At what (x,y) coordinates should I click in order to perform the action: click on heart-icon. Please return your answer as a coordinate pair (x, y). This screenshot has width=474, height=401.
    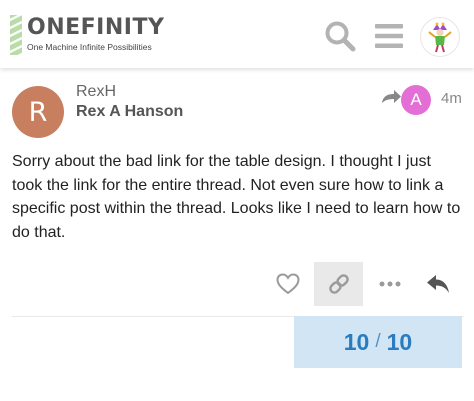
    Looking at the image, I should click on (288, 284).